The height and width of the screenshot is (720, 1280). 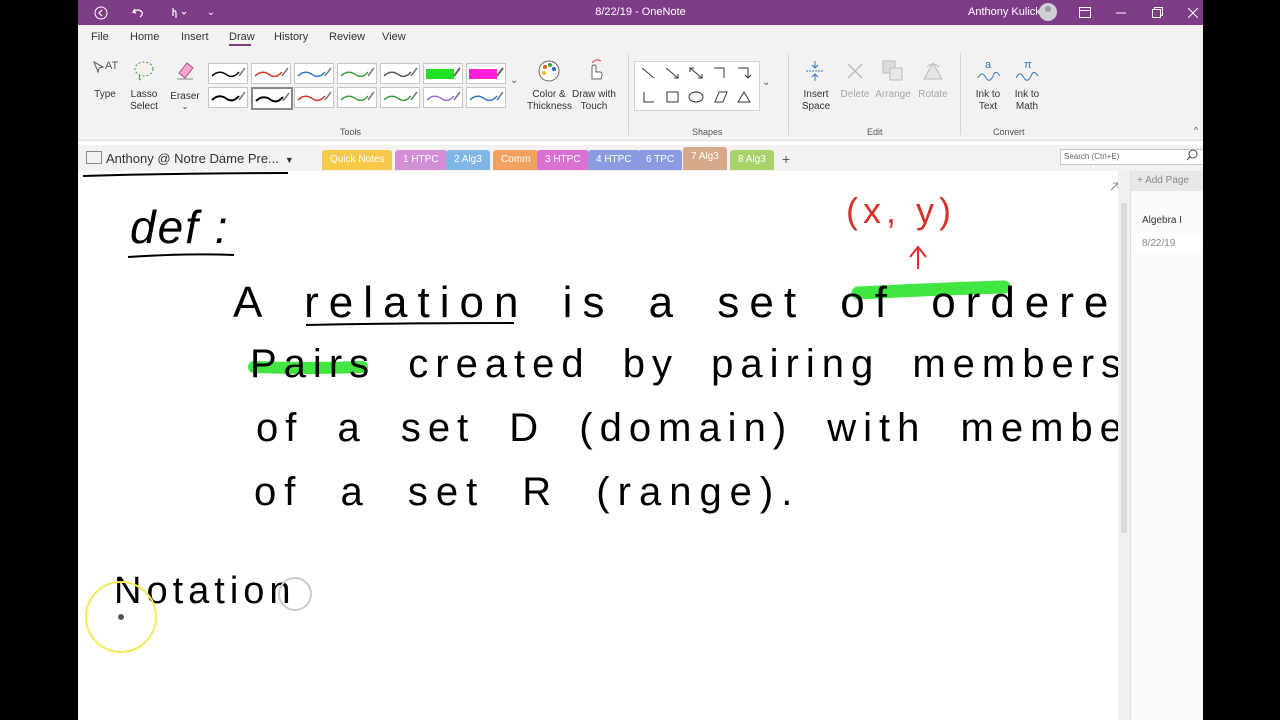 What do you see at coordinates (394, 37) in the screenshot?
I see `tab-view: View` at bounding box center [394, 37].